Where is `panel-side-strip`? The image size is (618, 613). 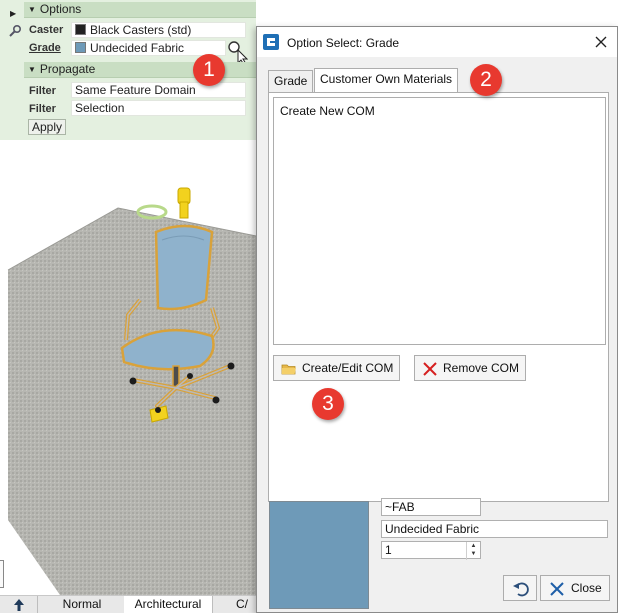 panel-side-strip is located at coordinates (4, 70).